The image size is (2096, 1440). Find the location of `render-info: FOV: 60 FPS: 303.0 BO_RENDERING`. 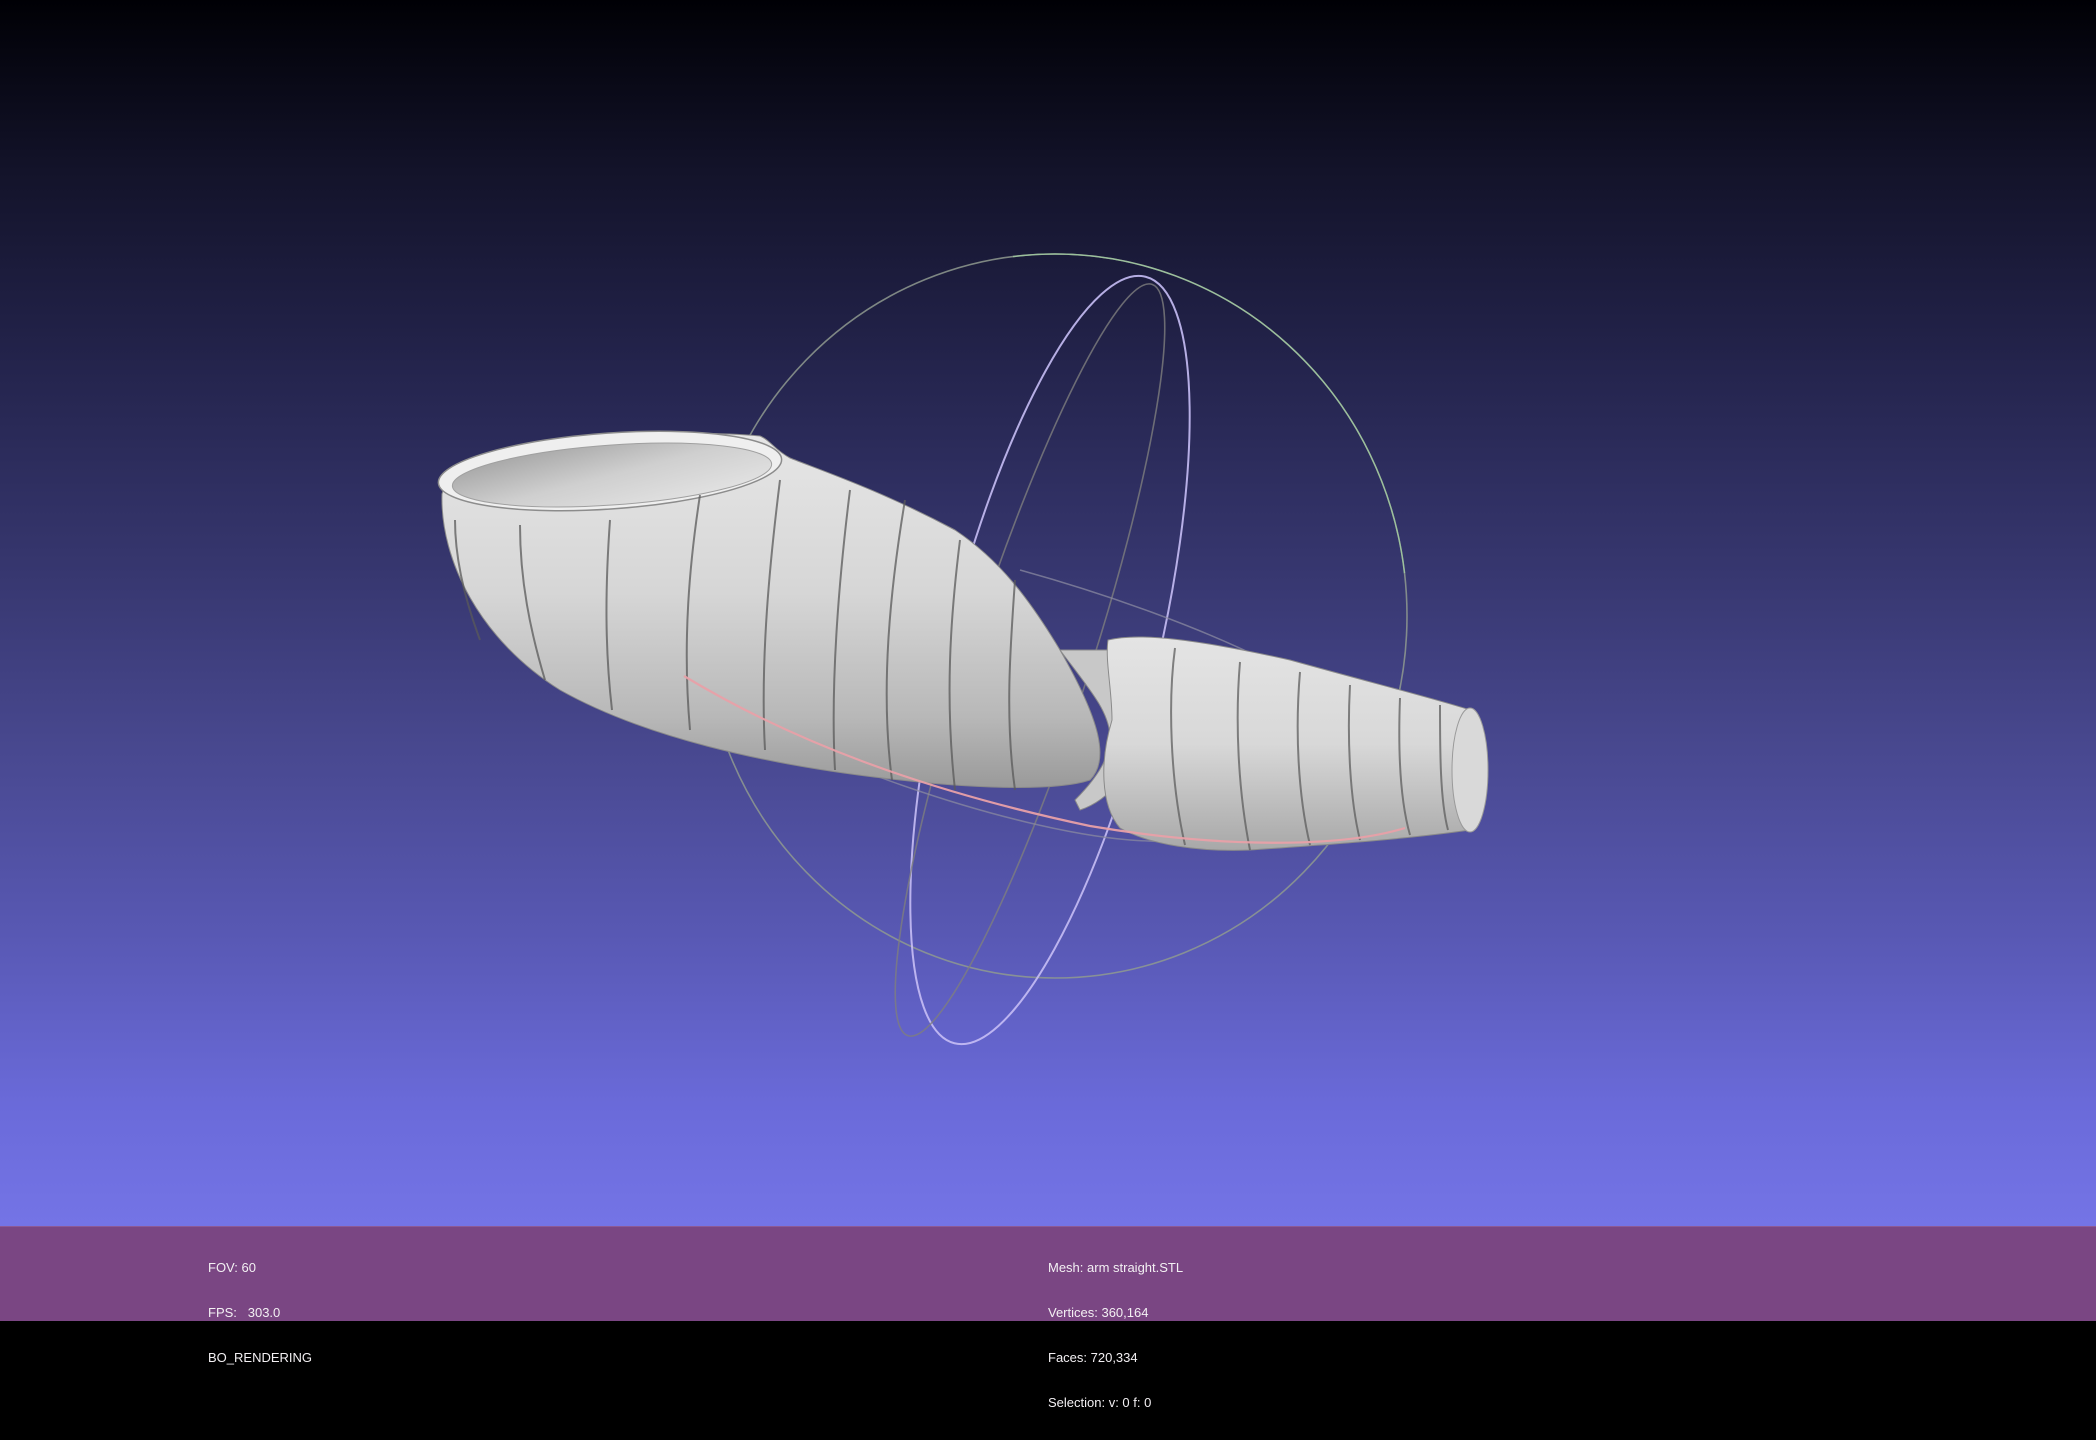

render-info: FOV: 60 FPS: 303.0 BO_RENDERING is located at coordinates (260, 1312).